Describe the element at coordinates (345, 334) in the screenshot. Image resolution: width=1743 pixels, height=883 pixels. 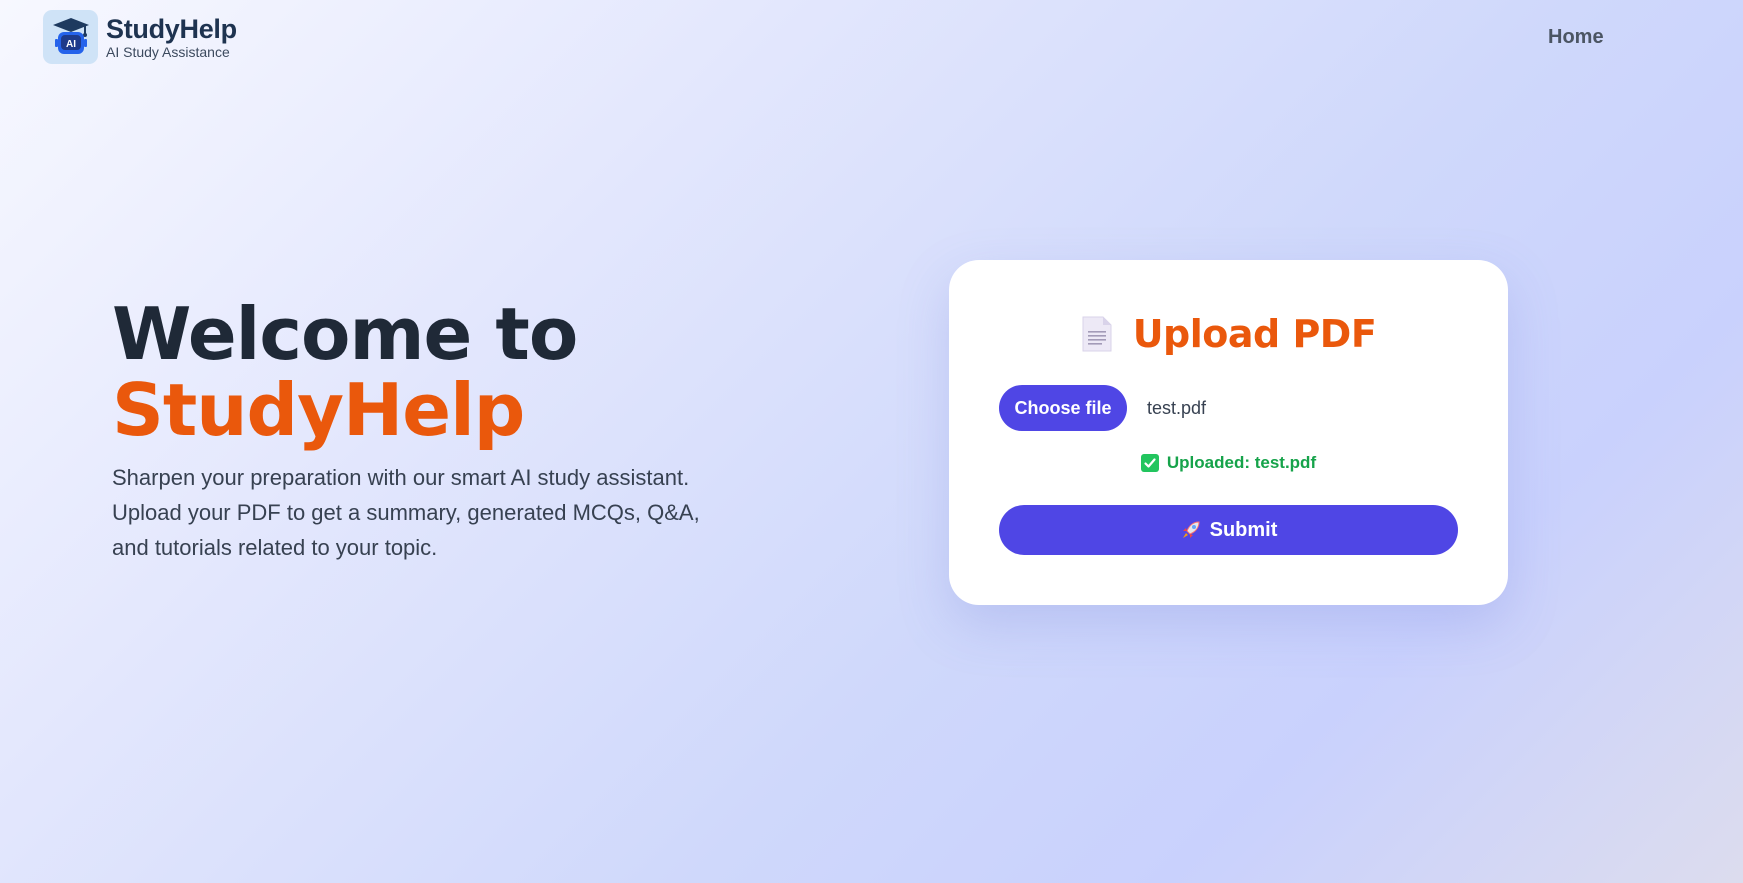
I see `hero-title-line1: Welcome to` at that location.